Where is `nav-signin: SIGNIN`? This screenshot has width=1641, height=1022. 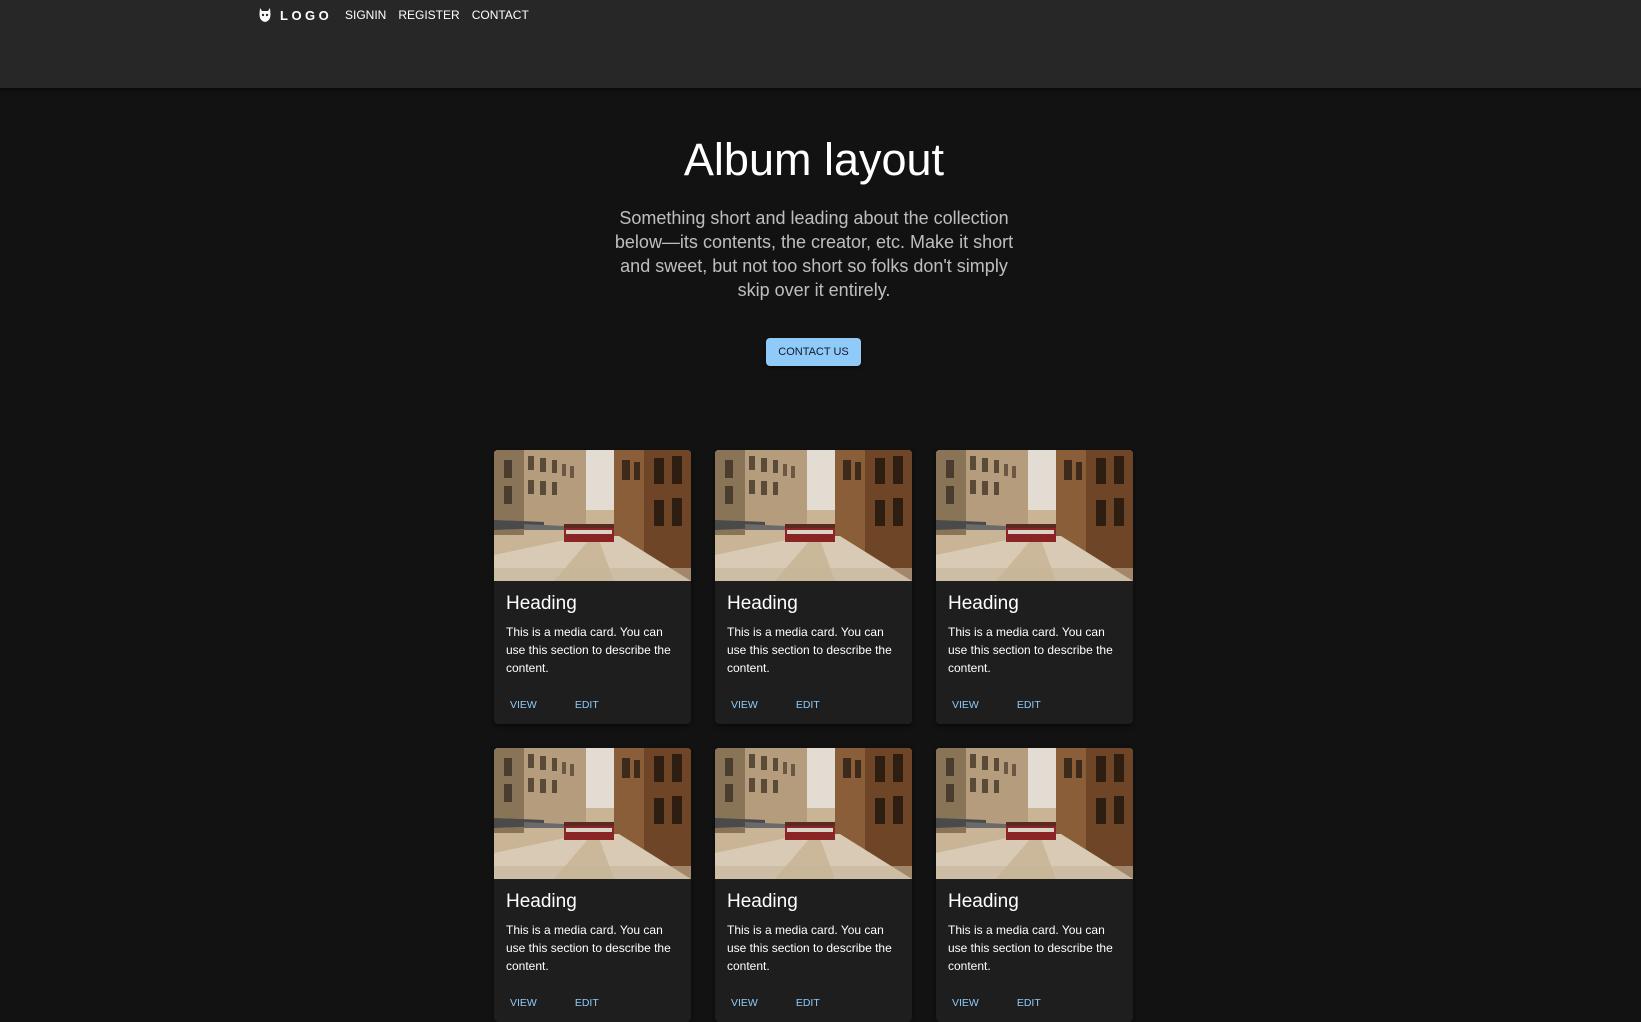 nav-signin: SIGNIN is located at coordinates (365, 15).